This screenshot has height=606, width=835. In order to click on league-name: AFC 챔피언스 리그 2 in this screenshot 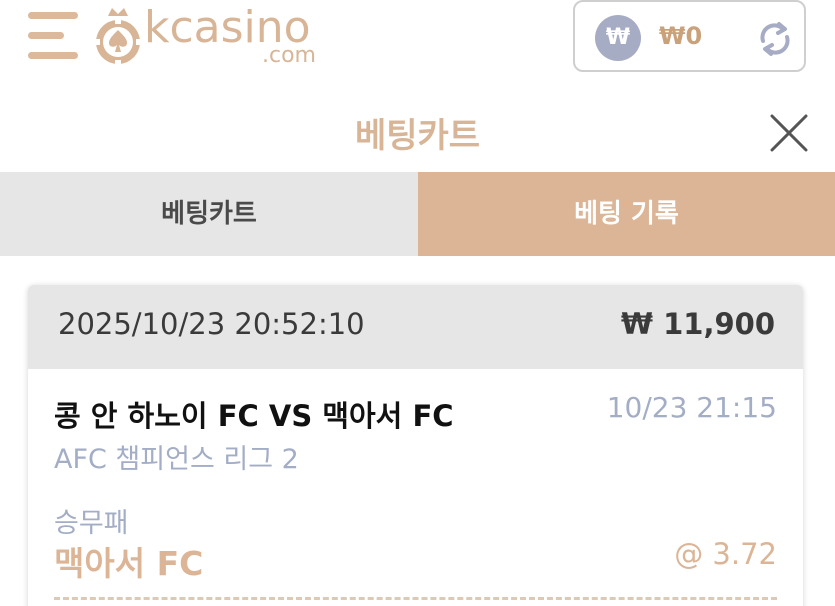, I will do `click(176, 459)`.